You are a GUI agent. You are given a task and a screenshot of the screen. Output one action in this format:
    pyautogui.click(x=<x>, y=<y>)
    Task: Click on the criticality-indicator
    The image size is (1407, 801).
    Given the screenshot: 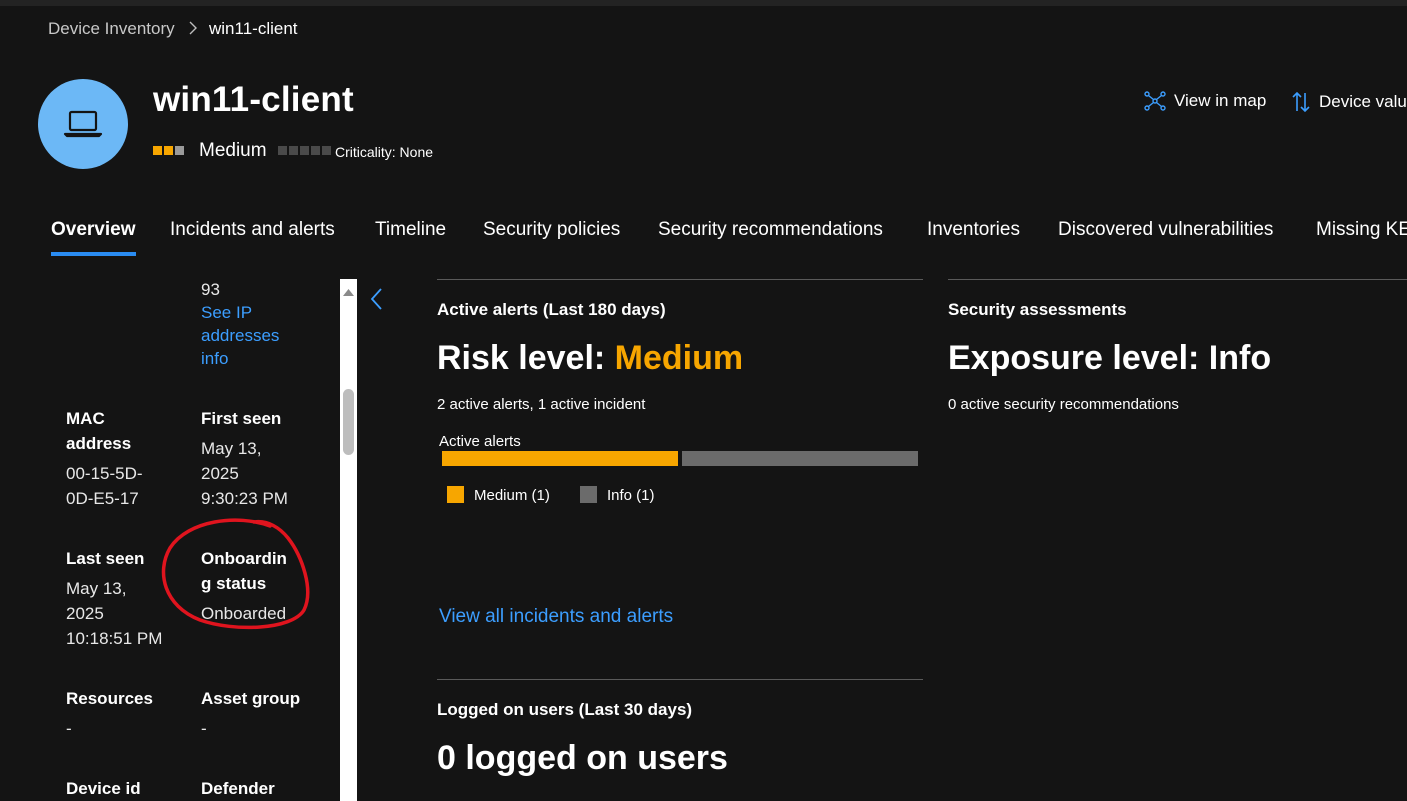 What is the action you would take?
    pyautogui.click(x=304, y=150)
    